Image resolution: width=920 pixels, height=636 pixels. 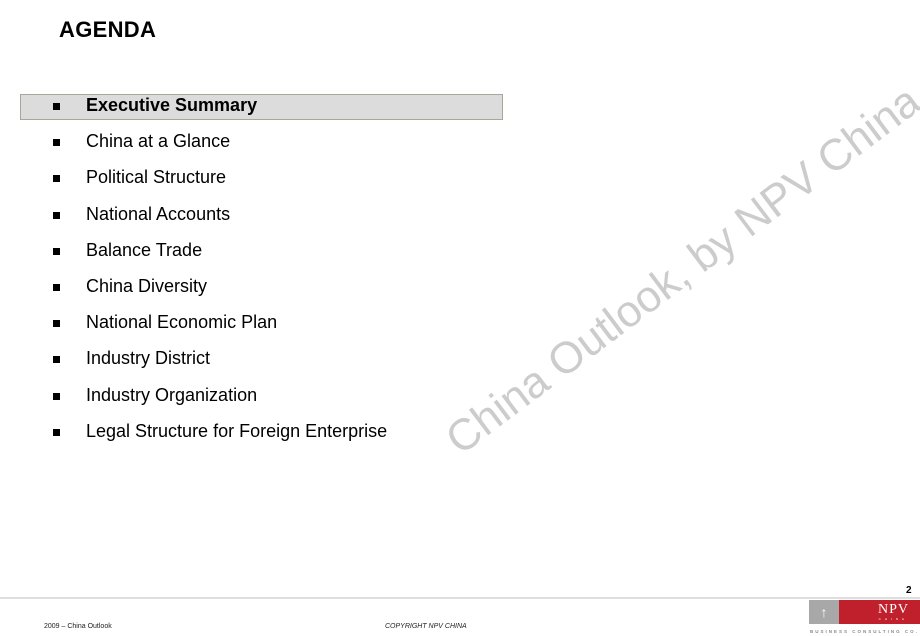 I want to click on agenda-item-label: Legal Structure for Foreign Enterprise, so click(x=237, y=430).